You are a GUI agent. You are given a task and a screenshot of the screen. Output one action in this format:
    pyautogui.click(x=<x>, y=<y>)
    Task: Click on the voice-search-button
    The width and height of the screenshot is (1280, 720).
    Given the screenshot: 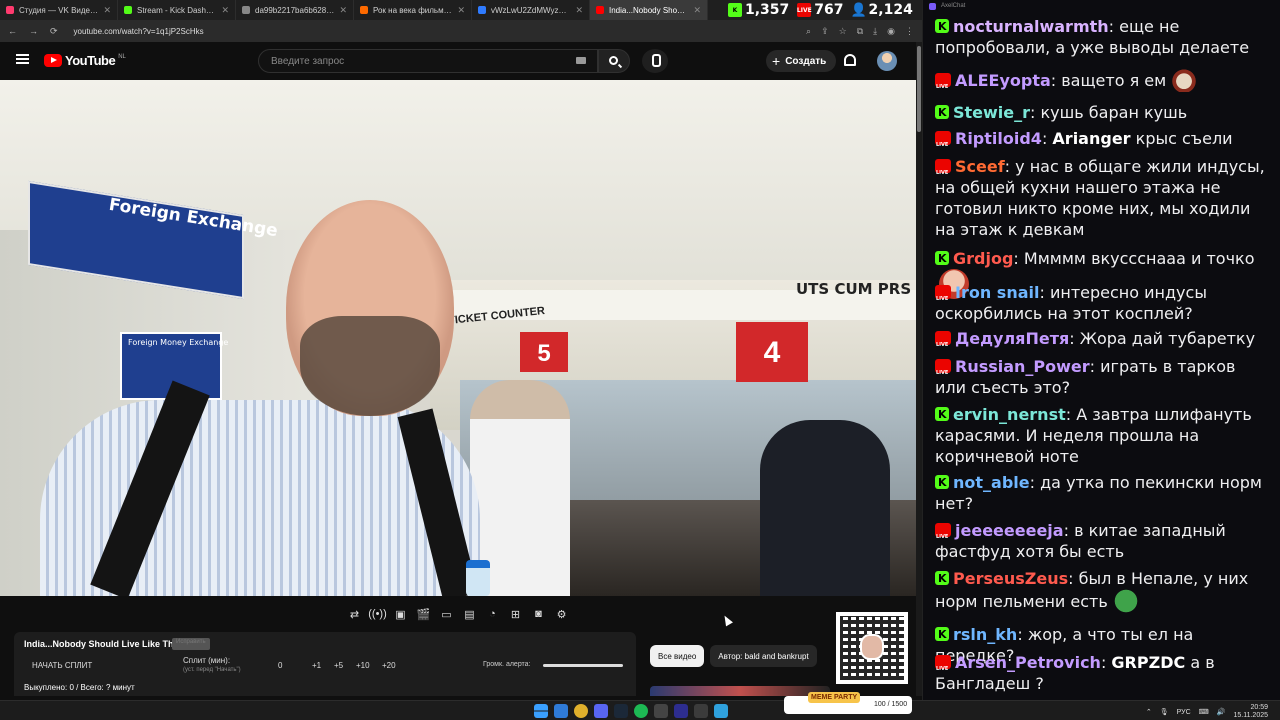 What is the action you would take?
    pyautogui.click(x=655, y=61)
    